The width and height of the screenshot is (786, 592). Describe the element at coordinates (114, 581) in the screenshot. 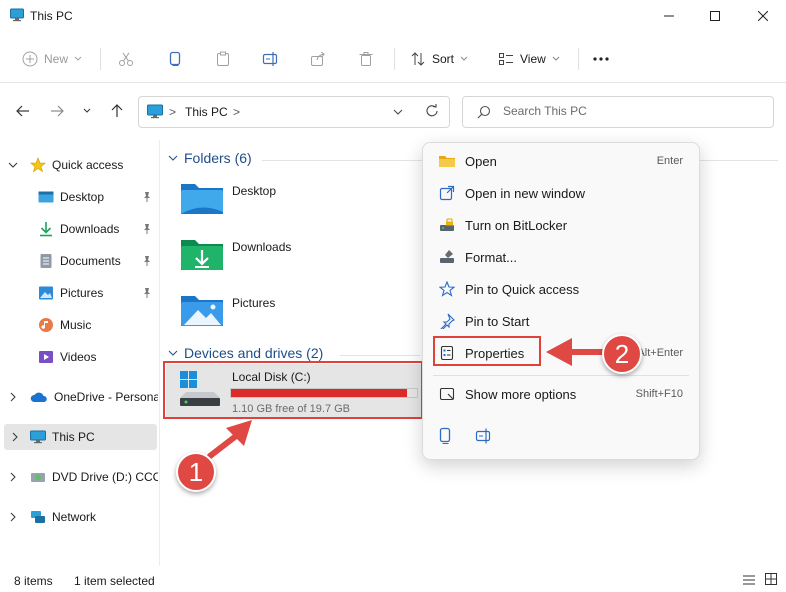

I see `selection-count: 1 item selected` at that location.